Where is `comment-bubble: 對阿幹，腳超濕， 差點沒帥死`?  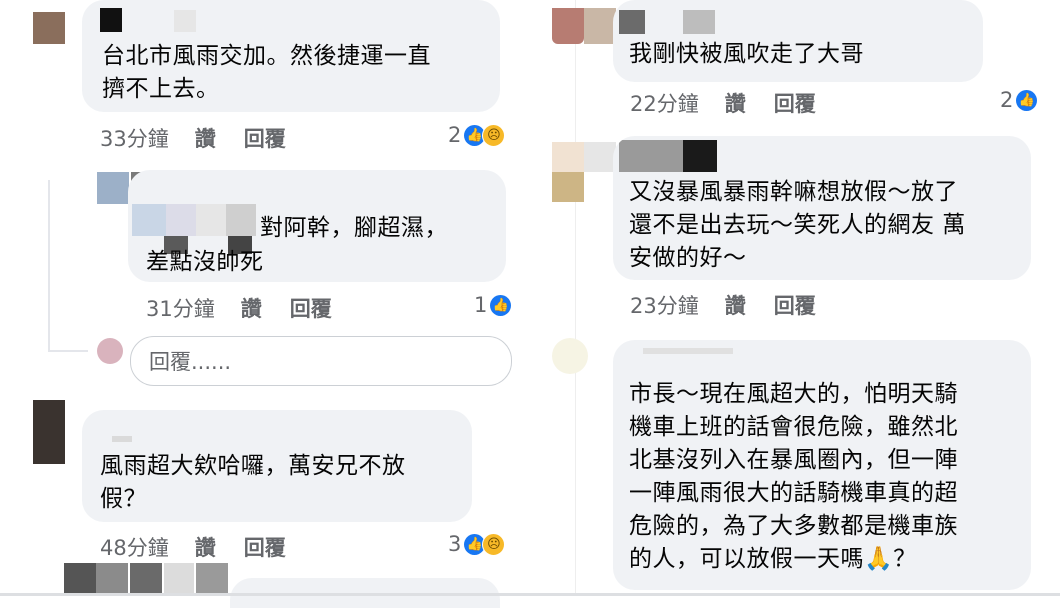
comment-bubble: 對阿幹，腳超濕， 差點沒帥死 is located at coordinates (317, 226).